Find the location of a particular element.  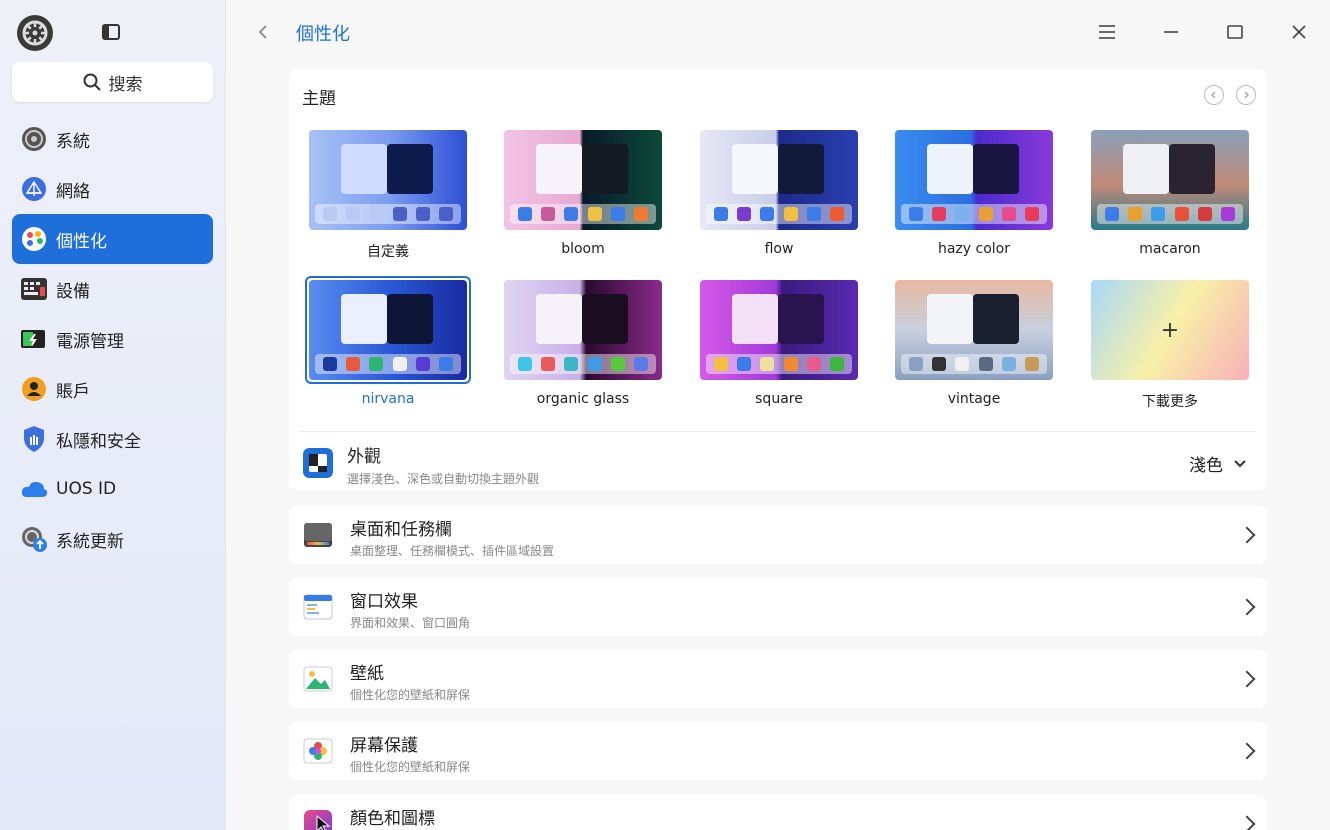

download-more-button: + is located at coordinates (1170, 330).